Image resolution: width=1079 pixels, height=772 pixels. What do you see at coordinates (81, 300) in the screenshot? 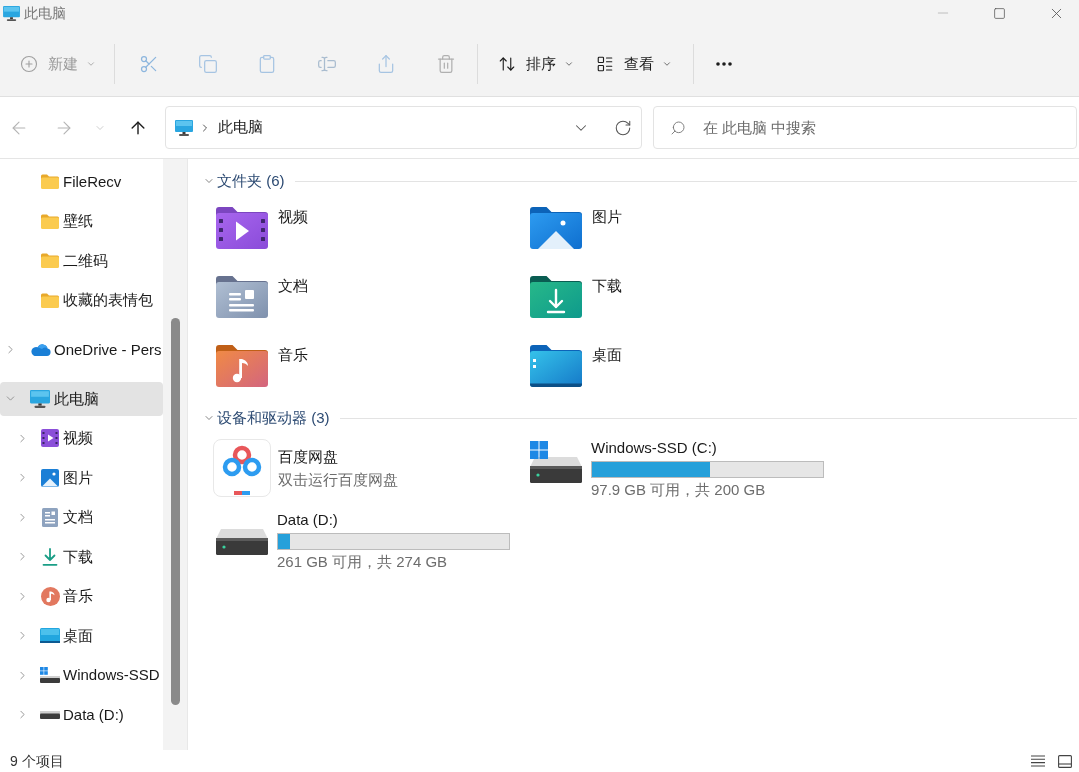
I see `sidebar-item: 收藏的表情包` at bounding box center [81, 300].